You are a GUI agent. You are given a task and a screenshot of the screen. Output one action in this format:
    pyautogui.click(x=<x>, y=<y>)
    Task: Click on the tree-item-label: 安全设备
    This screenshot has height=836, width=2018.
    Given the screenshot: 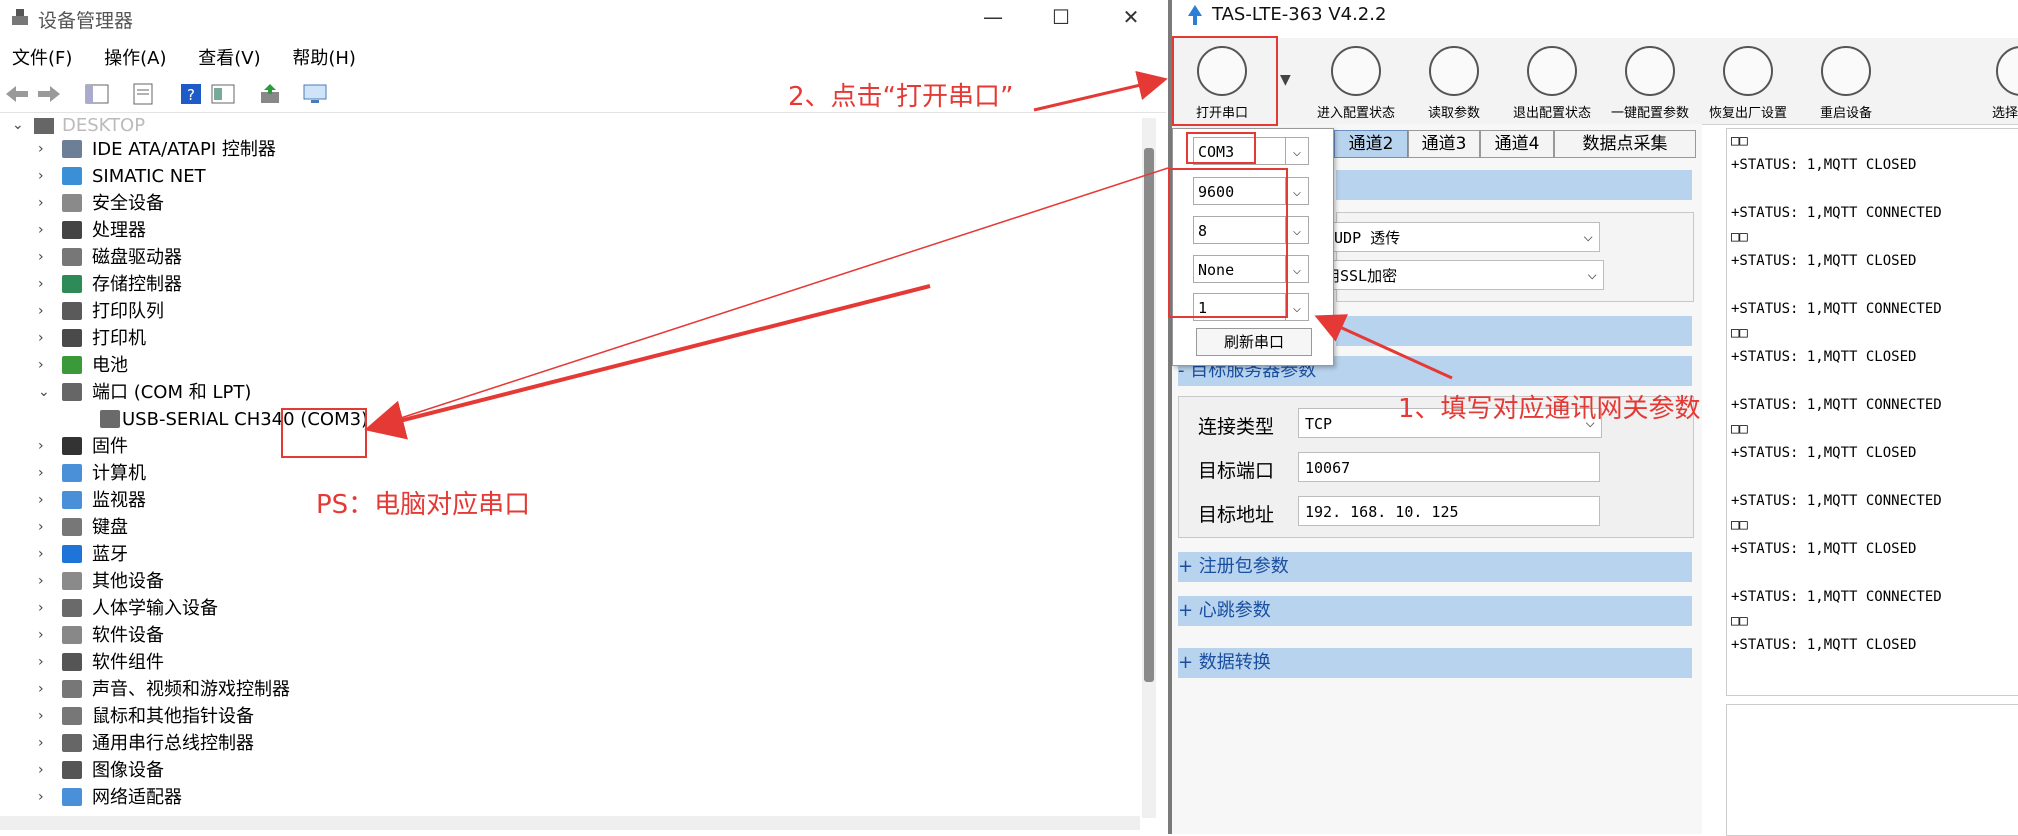 What is the action you would take?
    pyautogui.click(x=128, y=203)
    